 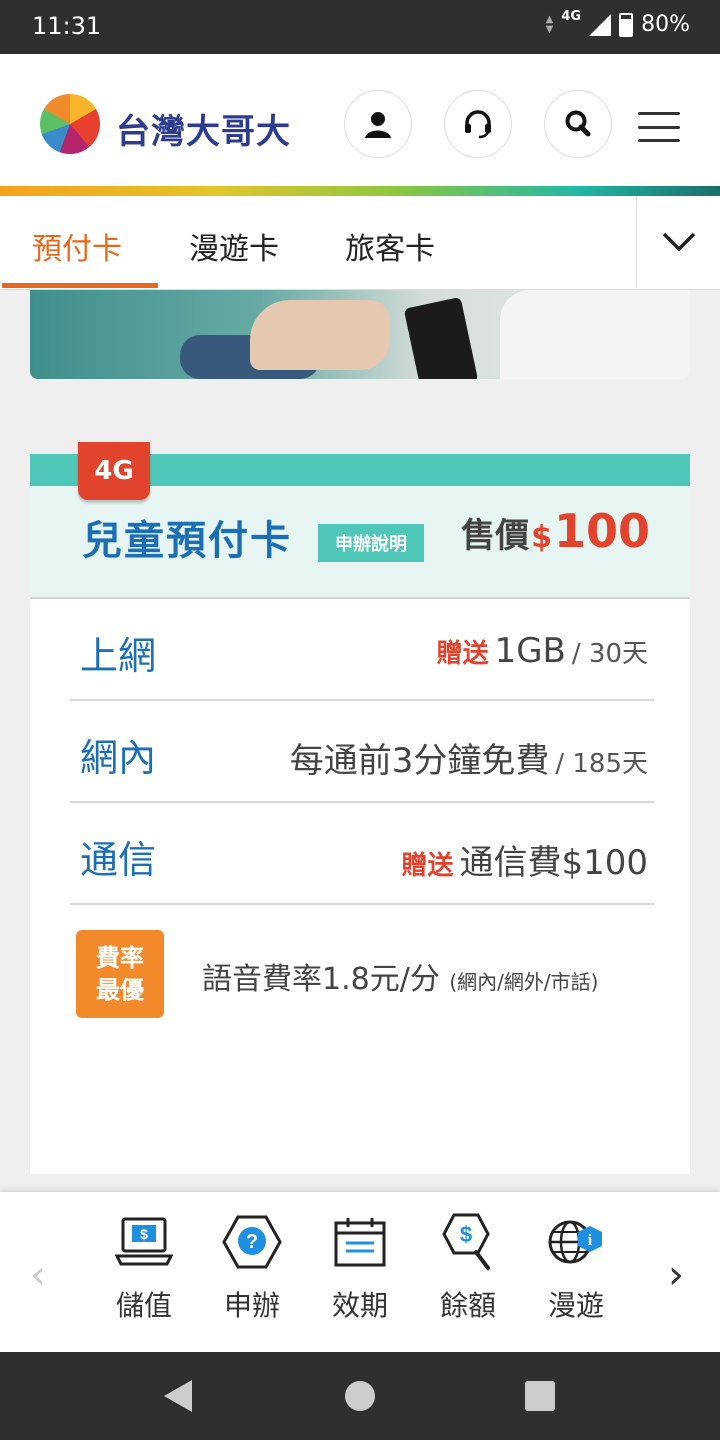 What do you see at coordinates (178, 1396) in the screenshot?
I see `back-icon` at bounding box center [178, 1396].